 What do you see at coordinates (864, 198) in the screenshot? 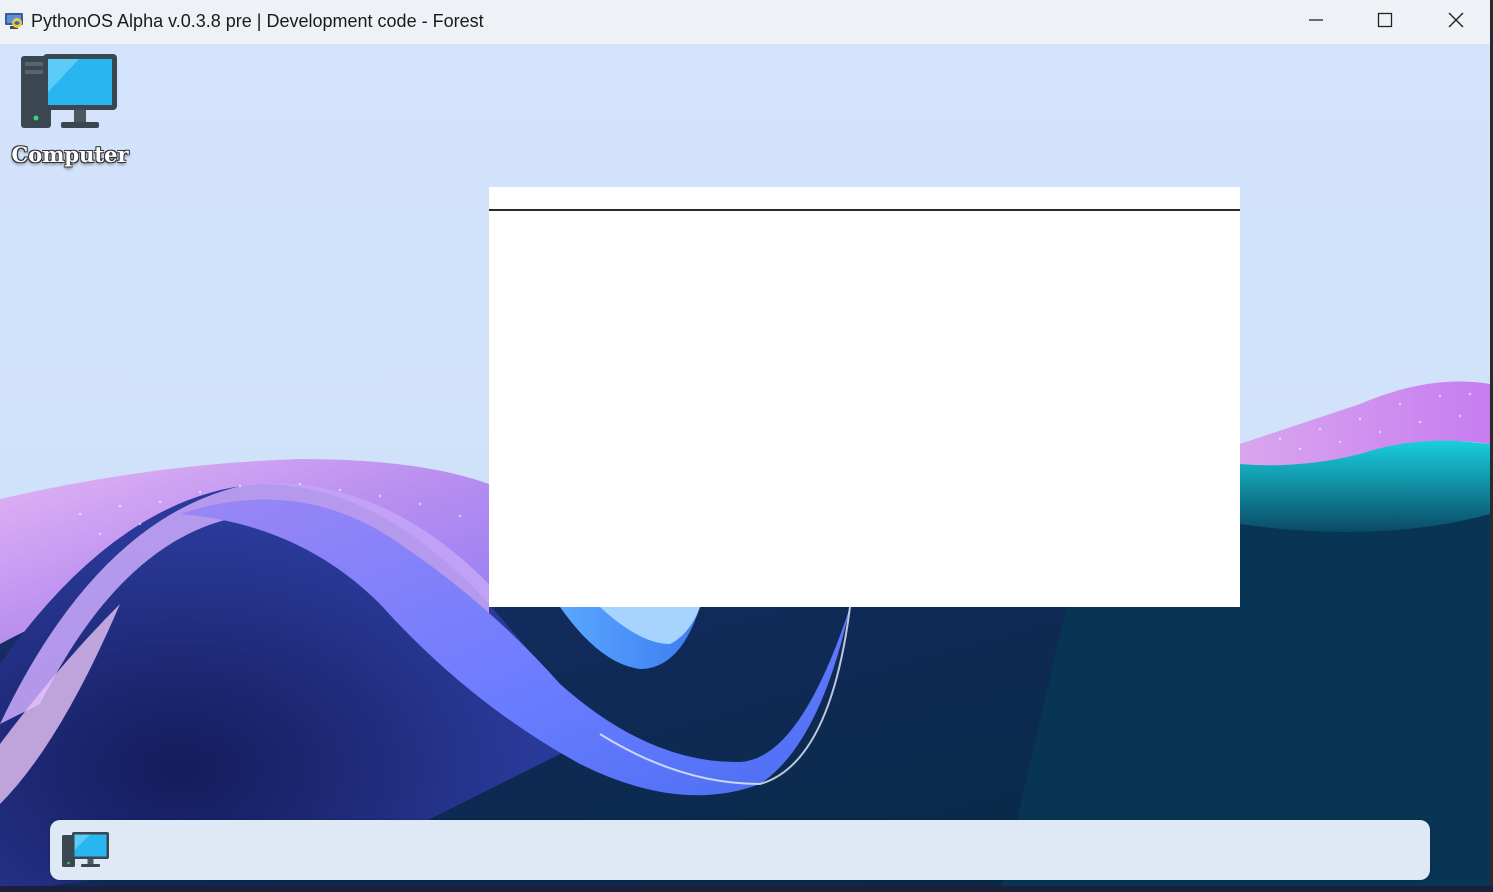
I see `blank-window-header` at bounding box center [864, 198].